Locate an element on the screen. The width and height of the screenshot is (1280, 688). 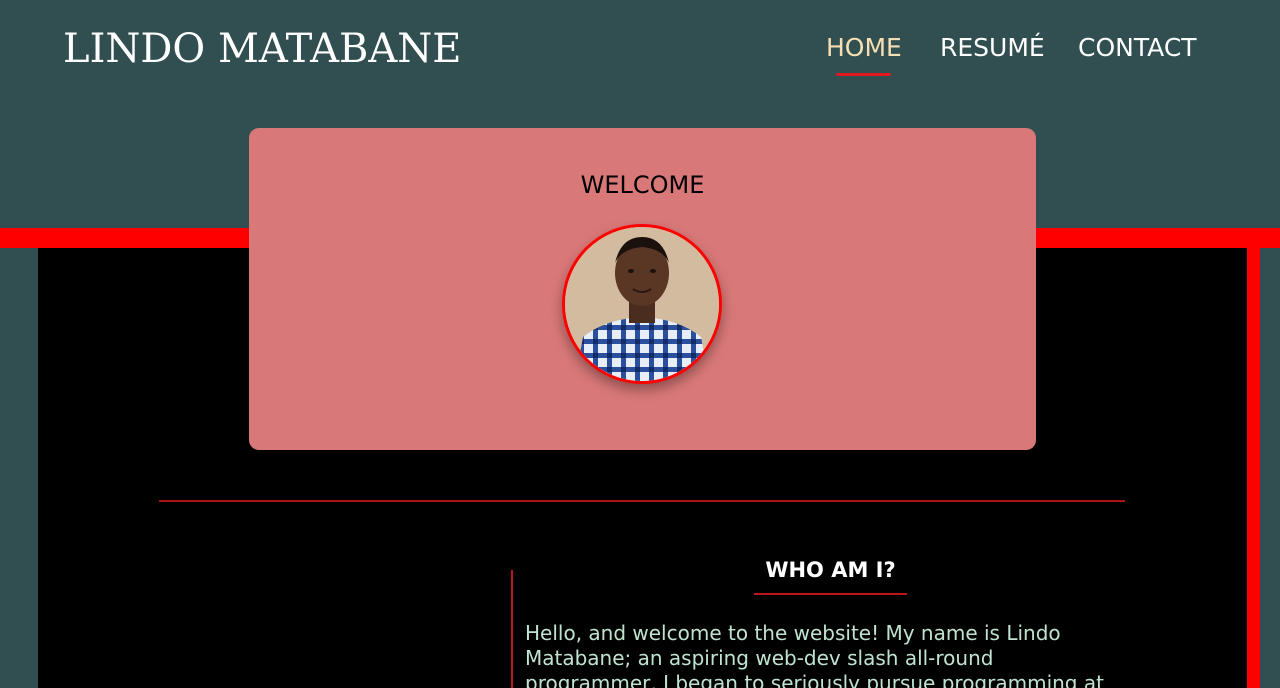
profile-photo-icon is located at coordinates (642, 304).